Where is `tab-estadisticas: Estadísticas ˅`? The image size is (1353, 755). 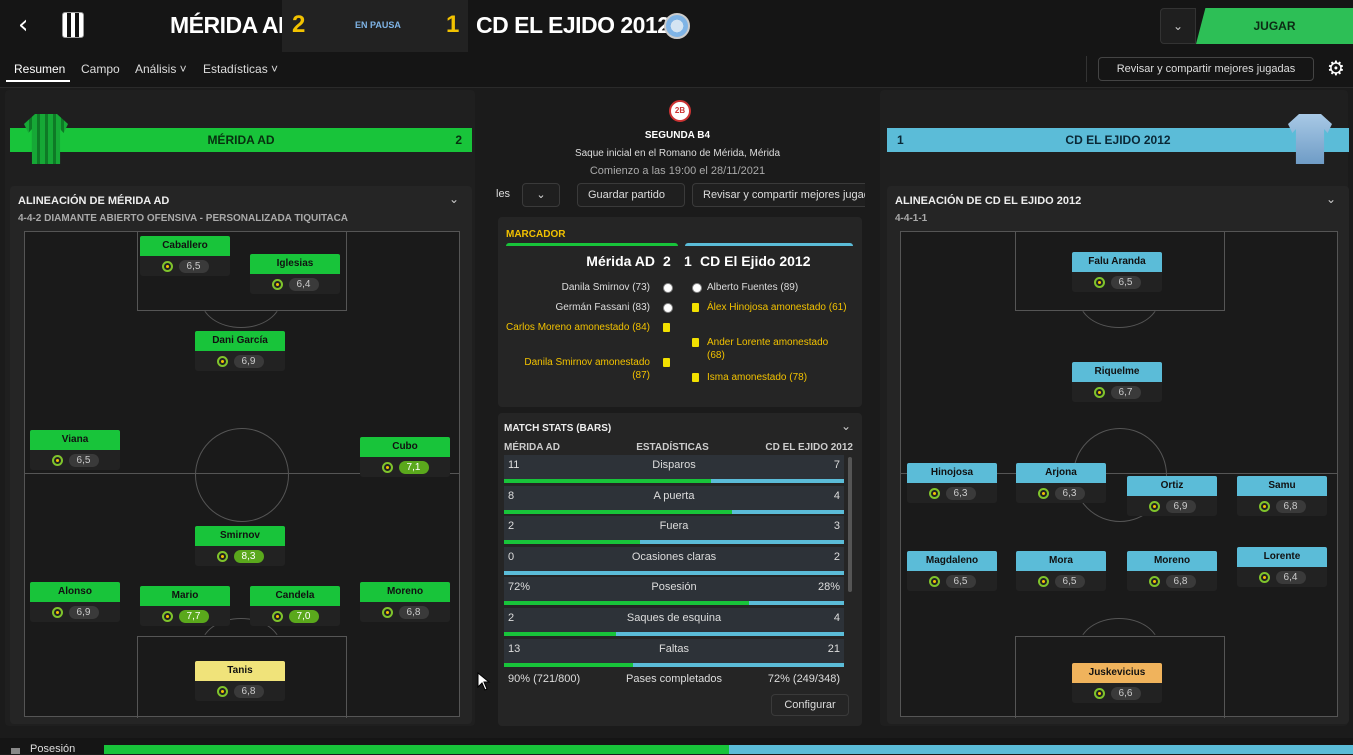 tab-estadisticas: Estadísticas ˅ is located at coordinates (240, 69).